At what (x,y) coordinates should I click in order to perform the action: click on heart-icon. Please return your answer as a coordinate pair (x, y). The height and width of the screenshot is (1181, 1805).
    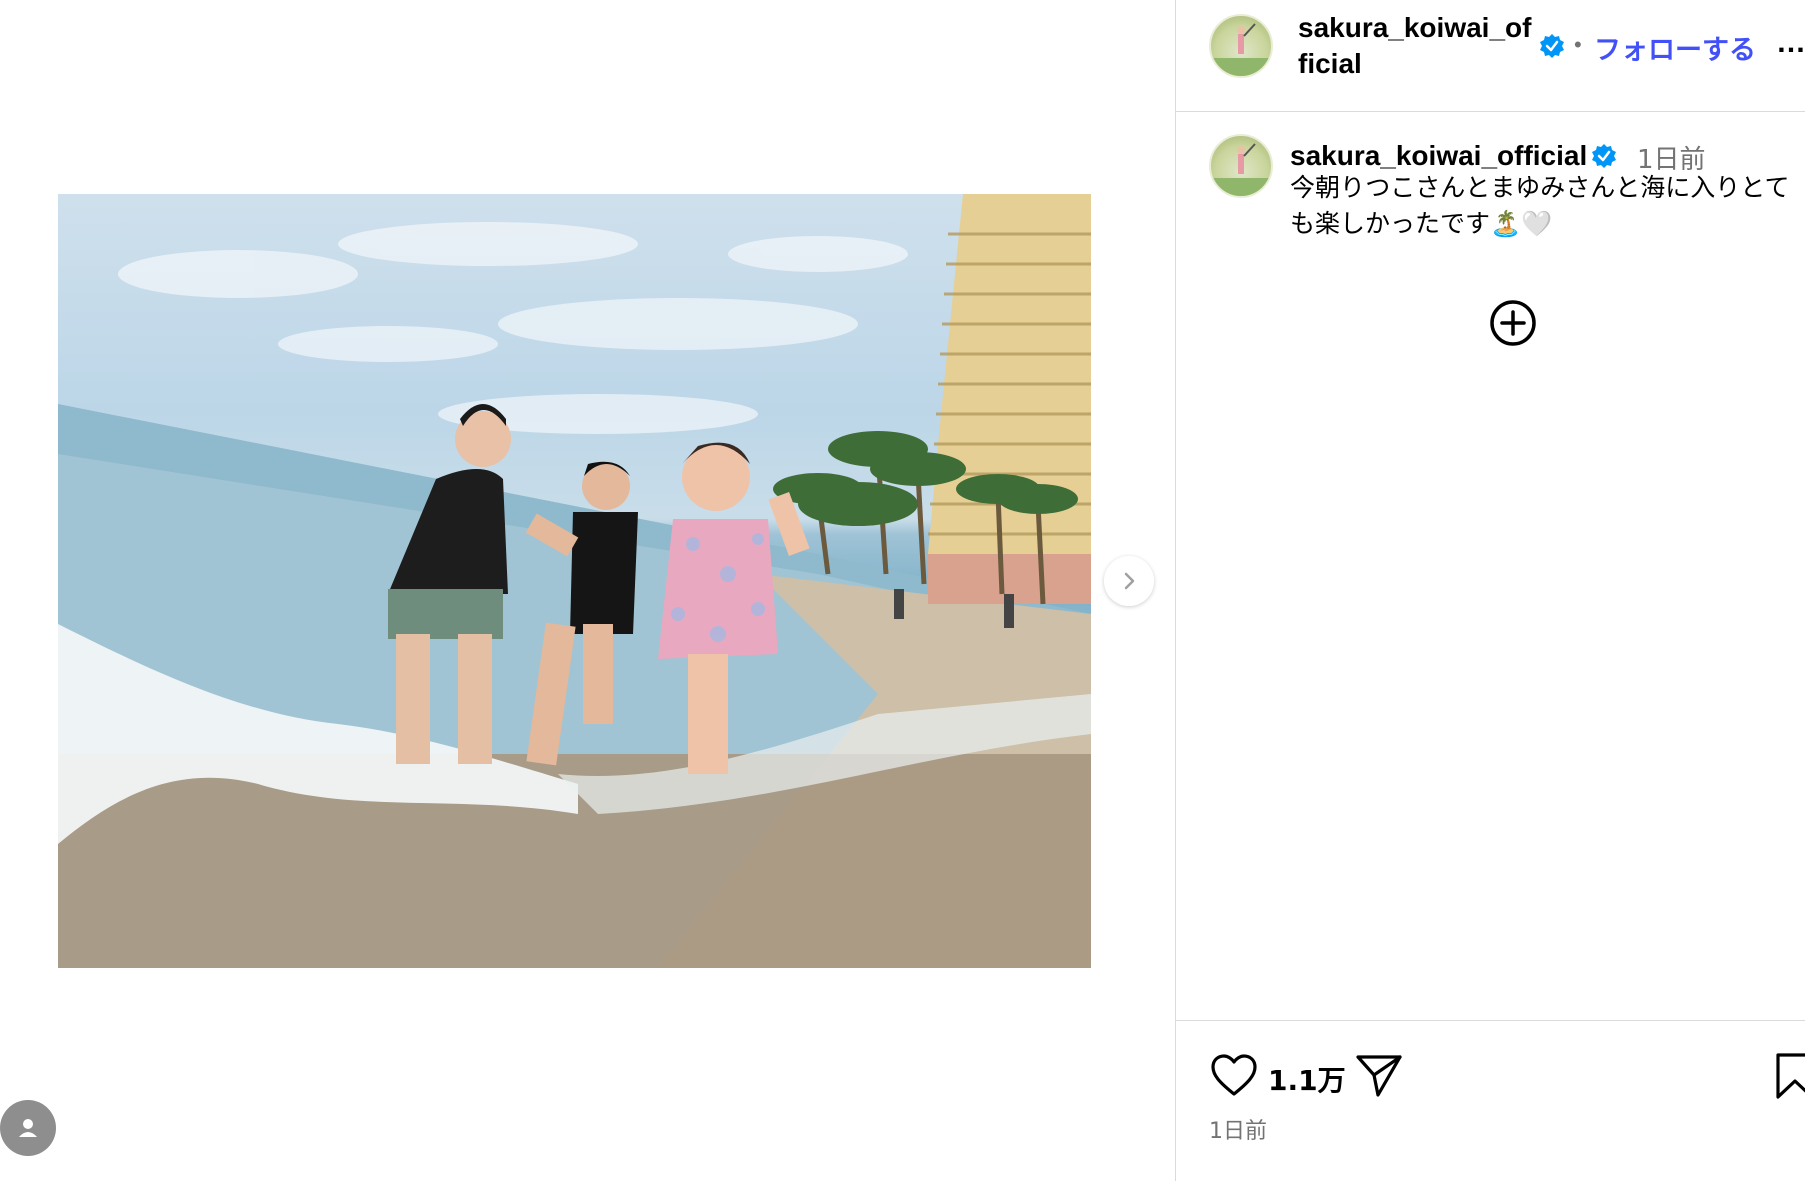
    Looking at the image, I should click on (1234, 1075).